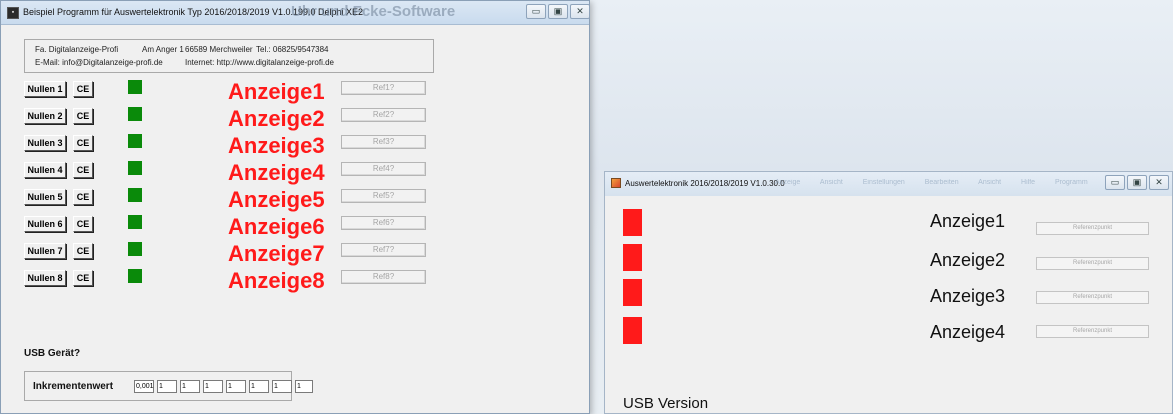 The height and width of the screenshot is (414, 1173). I want to click on nullen-button-5: Nullen 5, so click(45, 197).